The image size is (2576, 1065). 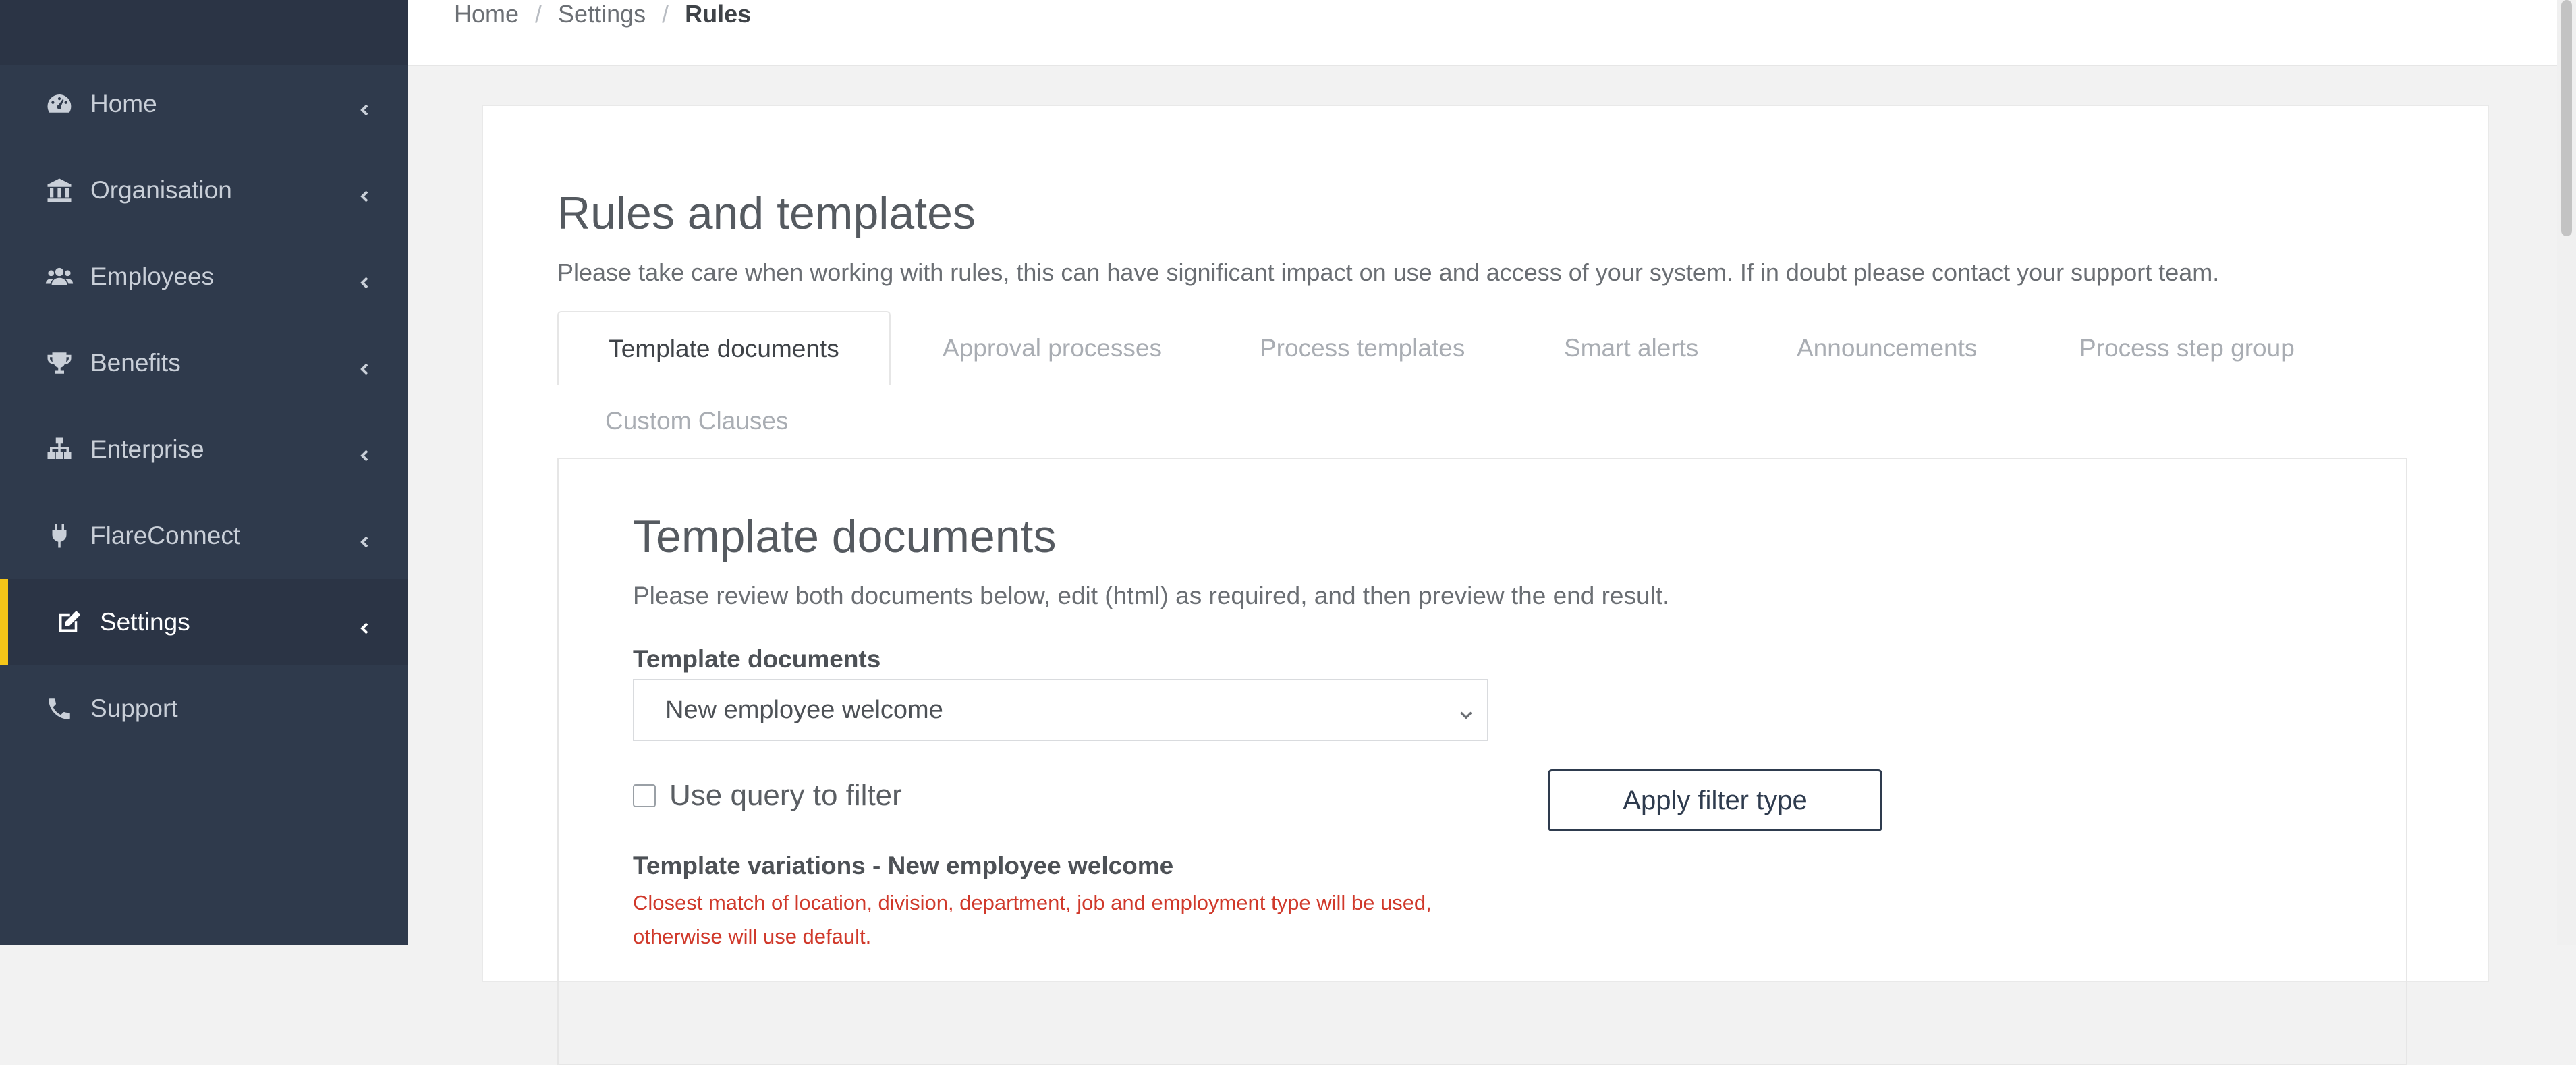 I want to click on tab-approval-processes: Approval processes, so click(x=1052, y=348).